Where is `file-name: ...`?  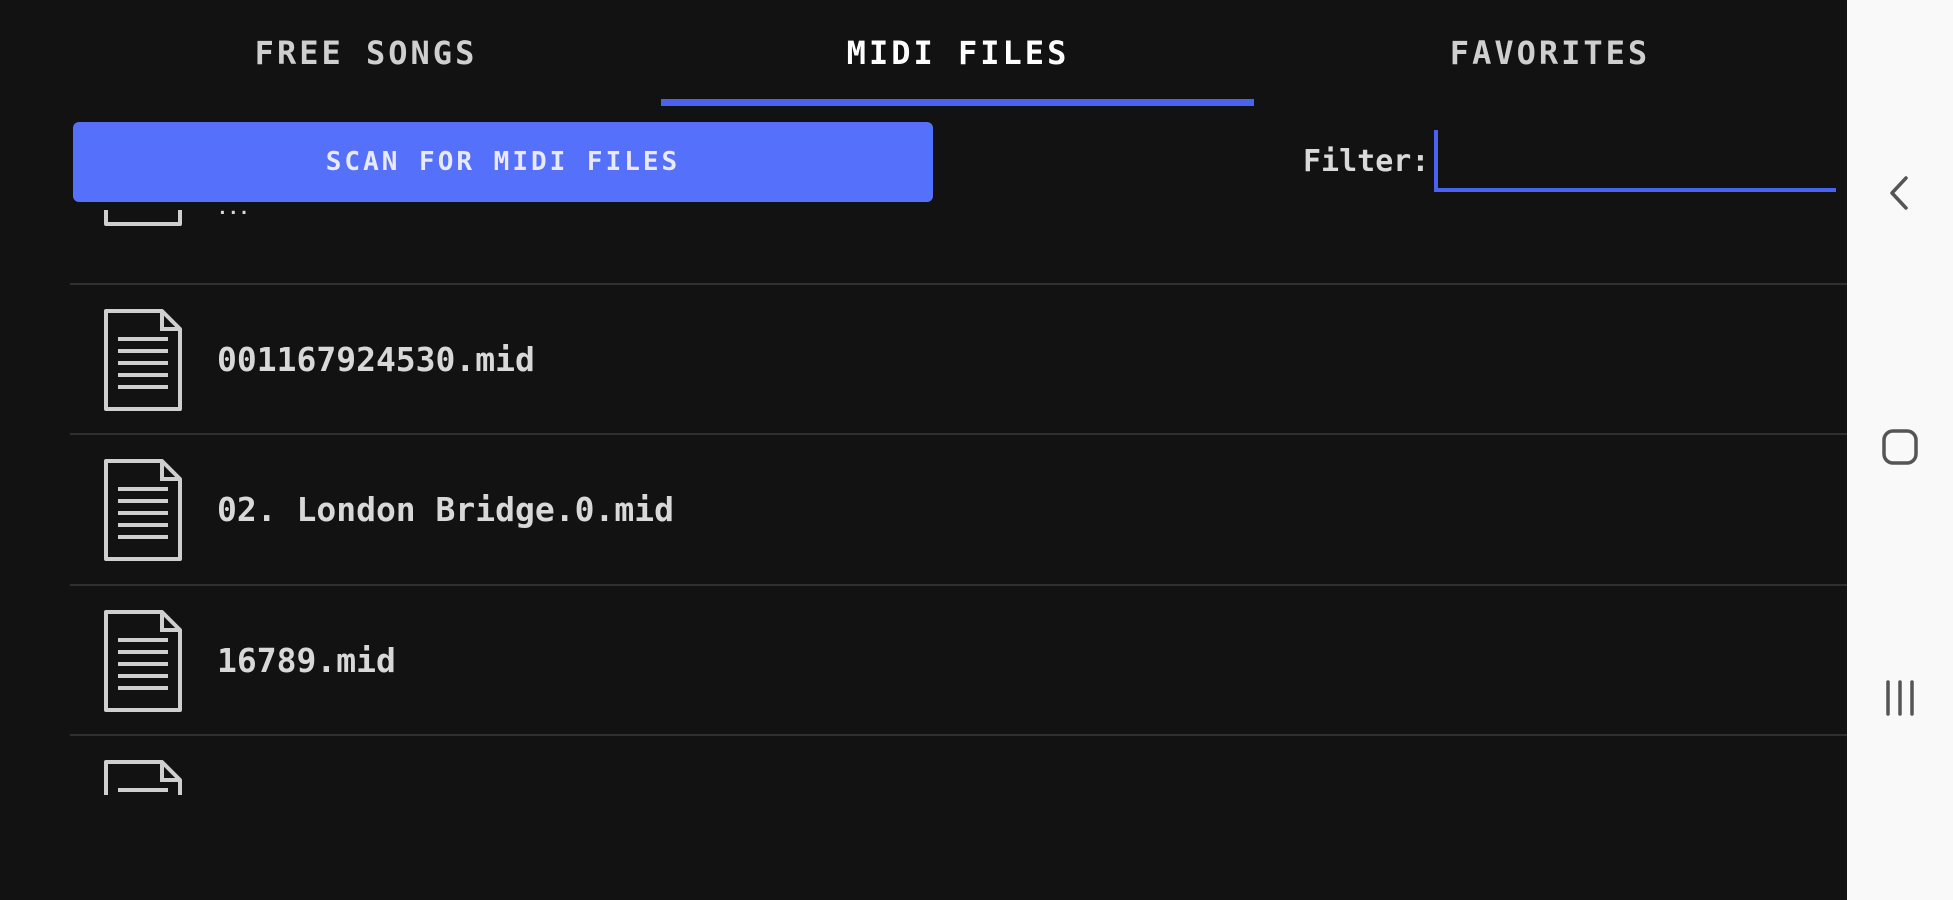 file-name: ... is located at coordinates (233, 230).